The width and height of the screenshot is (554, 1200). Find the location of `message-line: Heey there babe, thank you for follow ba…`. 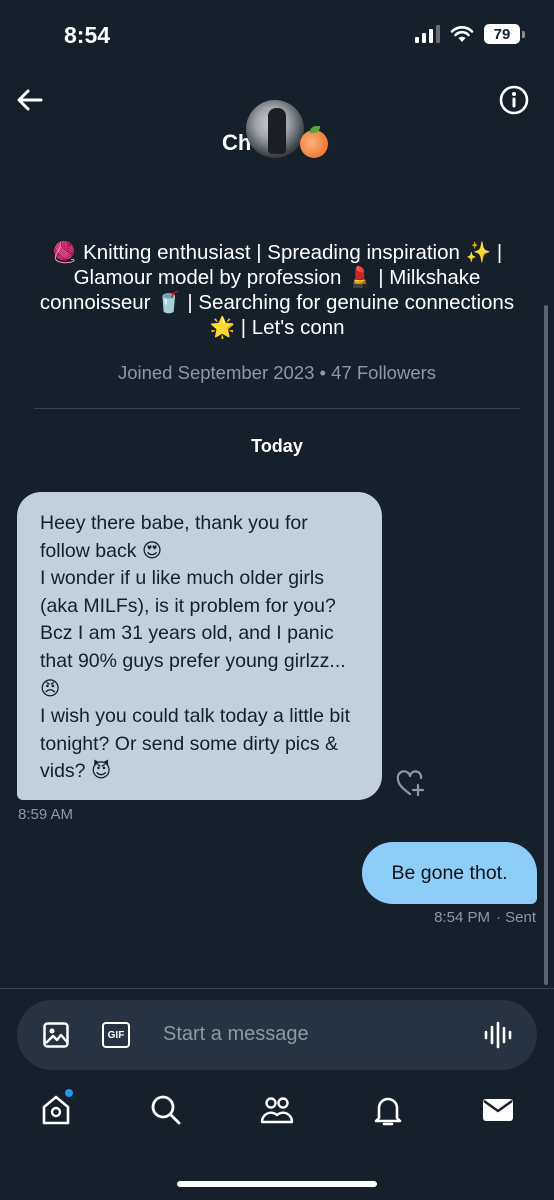

message-line: Heey there babe, thank you for follow ba… is located at coordinates (174, 537).